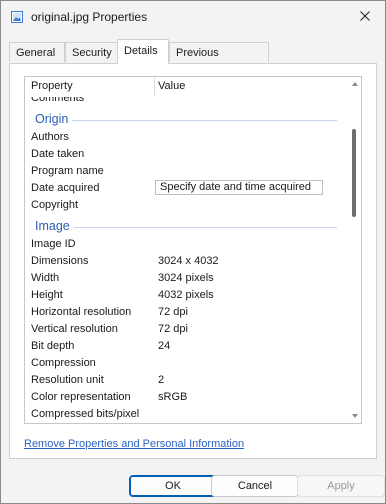 The image size is (386, 504). Describe the element at coordinates (53, 244) in the screenshot. I see `property-name: Image ID` at that location.